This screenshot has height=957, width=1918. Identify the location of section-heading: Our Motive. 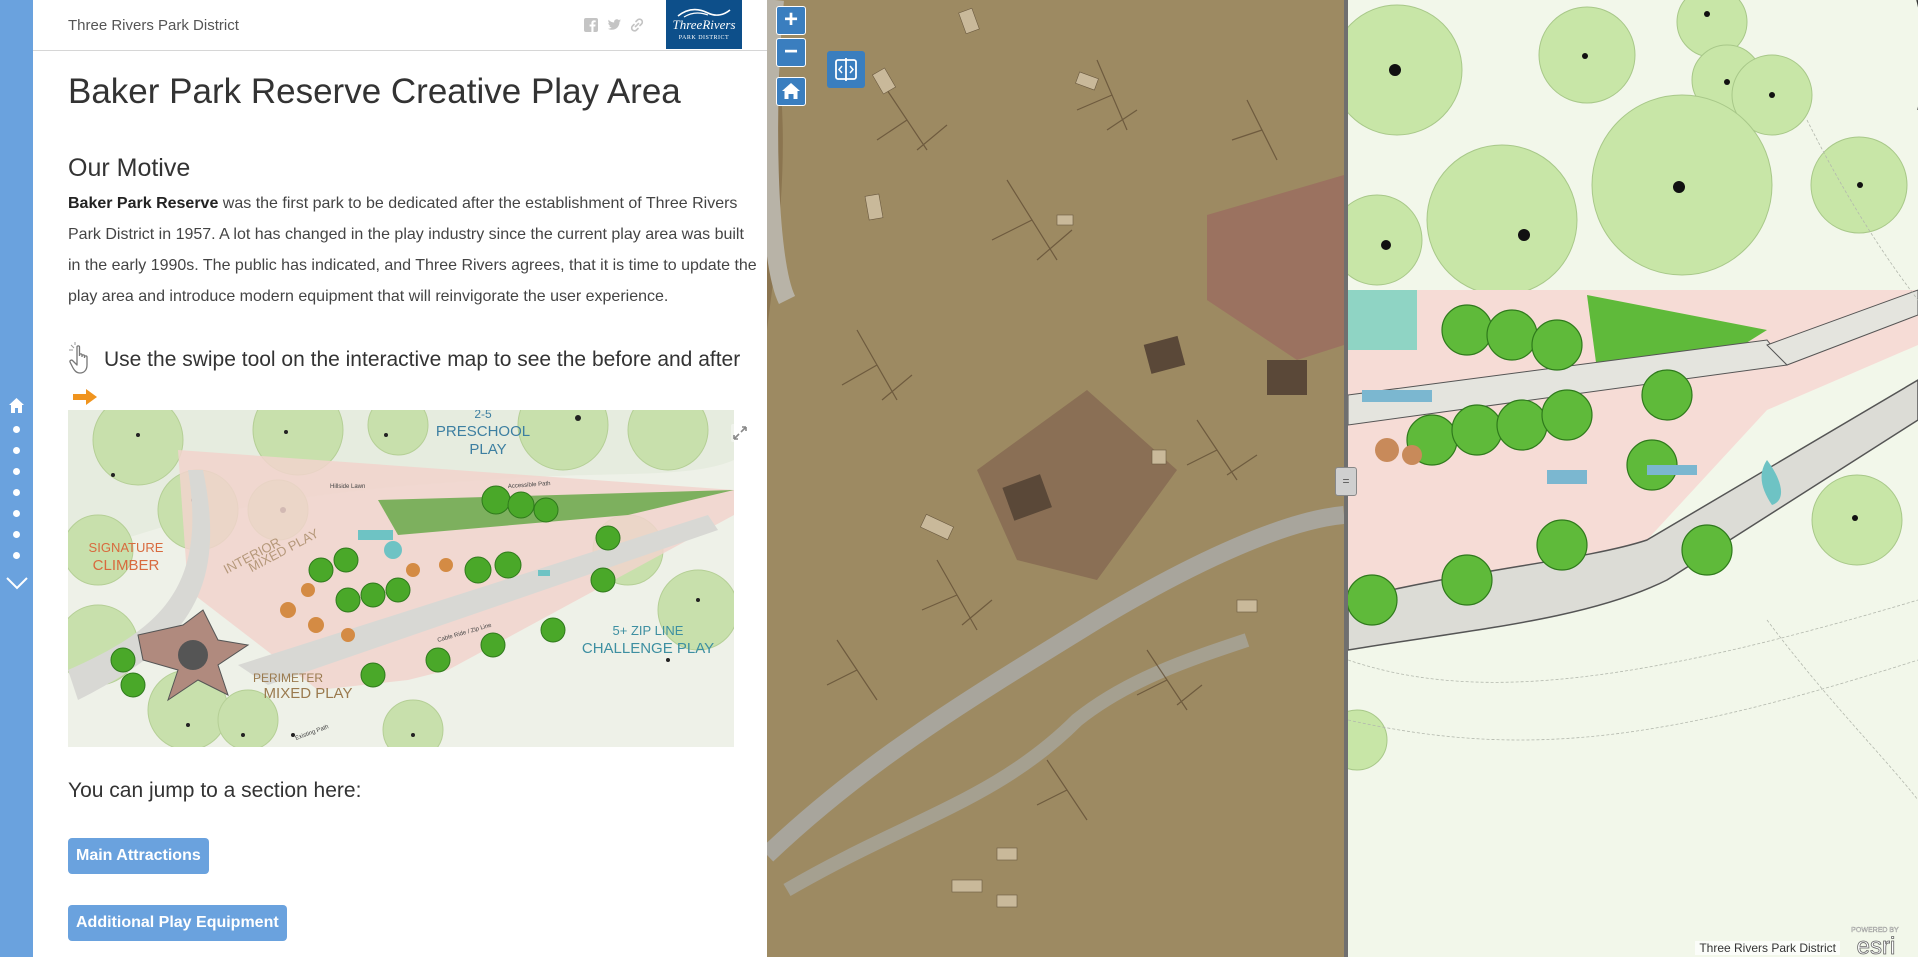
(129, 168).